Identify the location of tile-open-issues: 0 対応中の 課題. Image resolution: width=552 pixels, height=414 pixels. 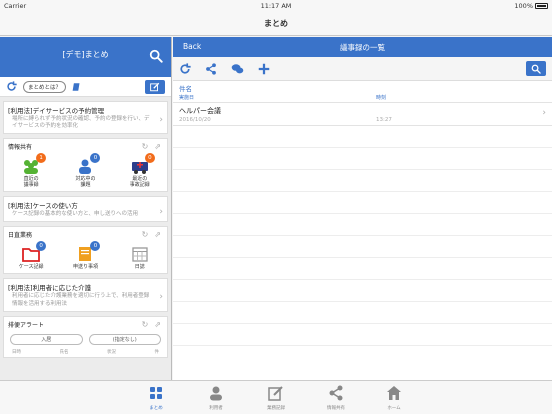
(85, 170).